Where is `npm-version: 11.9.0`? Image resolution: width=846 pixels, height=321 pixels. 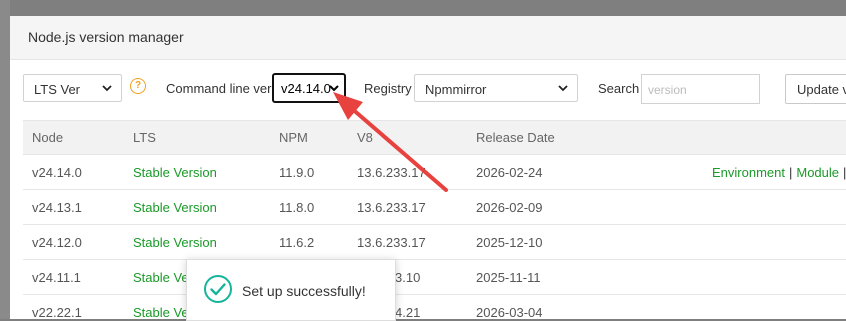 npm-version: 11.9.0 is located at coordinates (297, 172).